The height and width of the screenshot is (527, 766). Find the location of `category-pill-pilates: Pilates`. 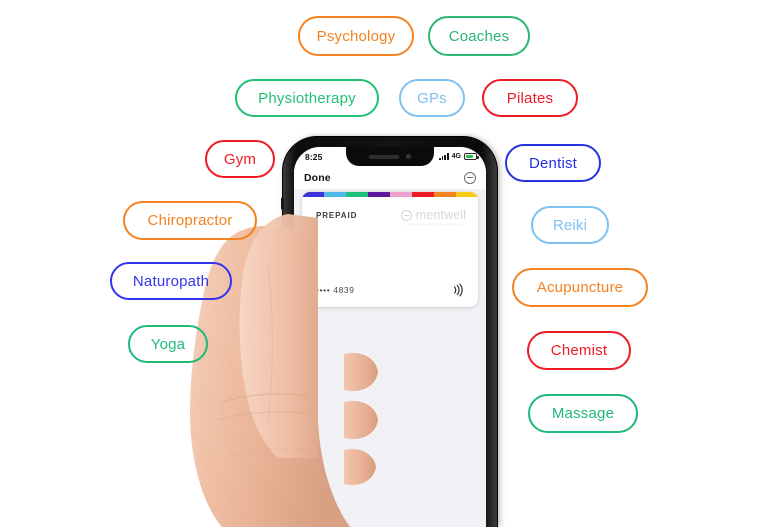

category-pill-pilates: Pilates is located at coordinates (530, 98).